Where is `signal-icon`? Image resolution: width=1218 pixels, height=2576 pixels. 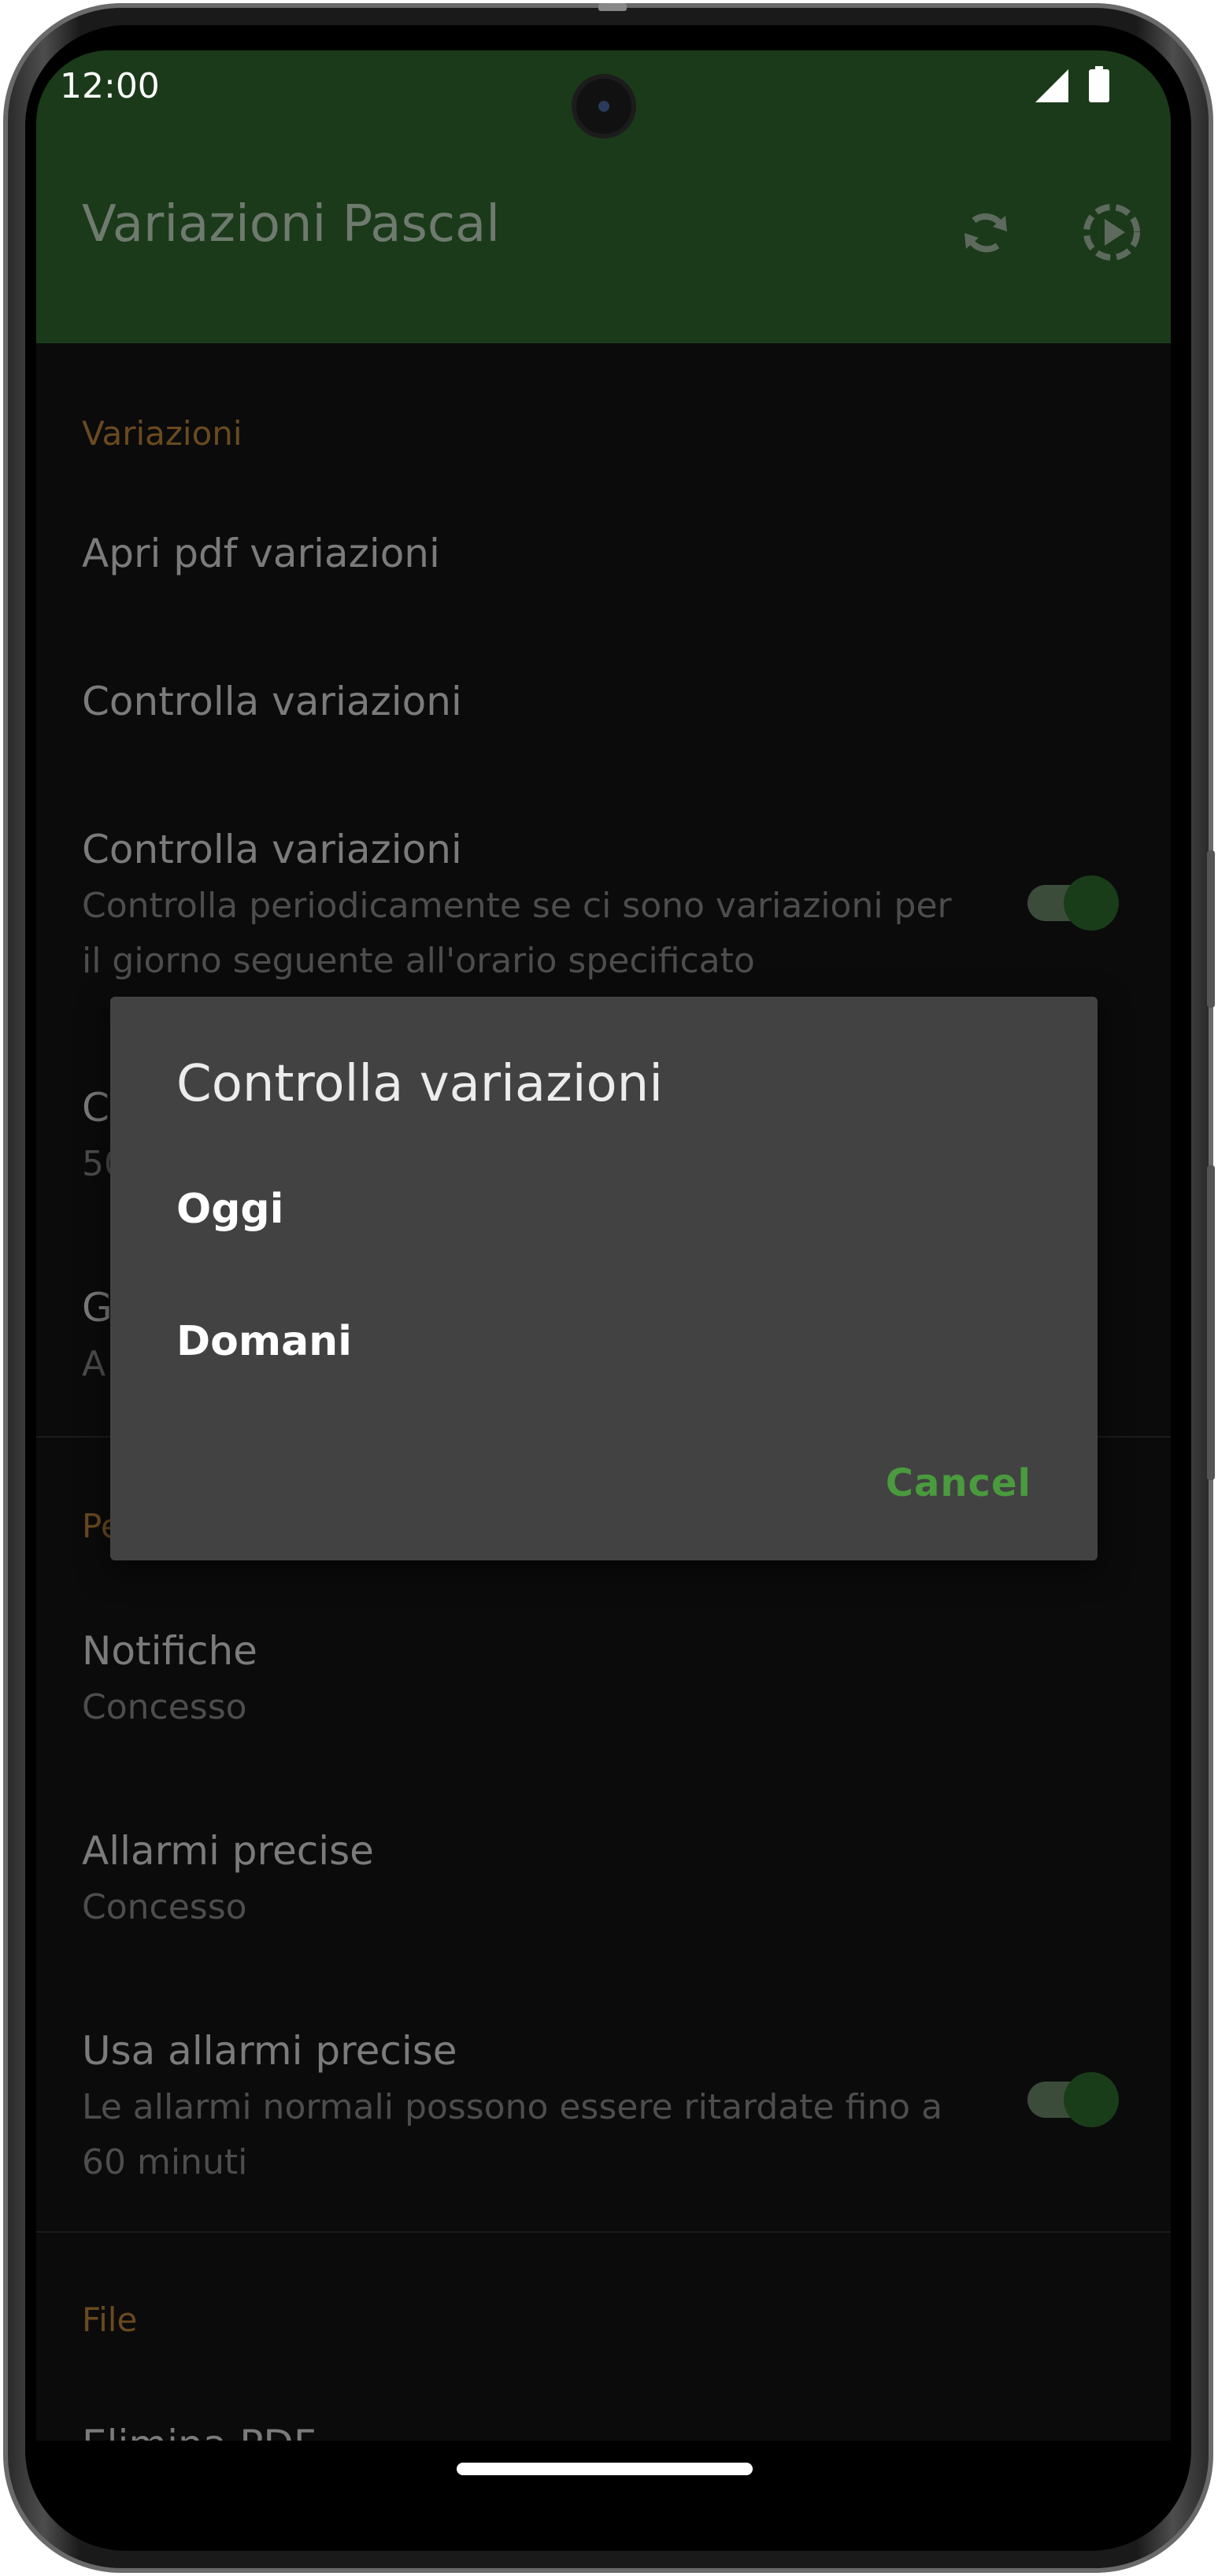 signal-icon is located at coordinates (1051, 85).